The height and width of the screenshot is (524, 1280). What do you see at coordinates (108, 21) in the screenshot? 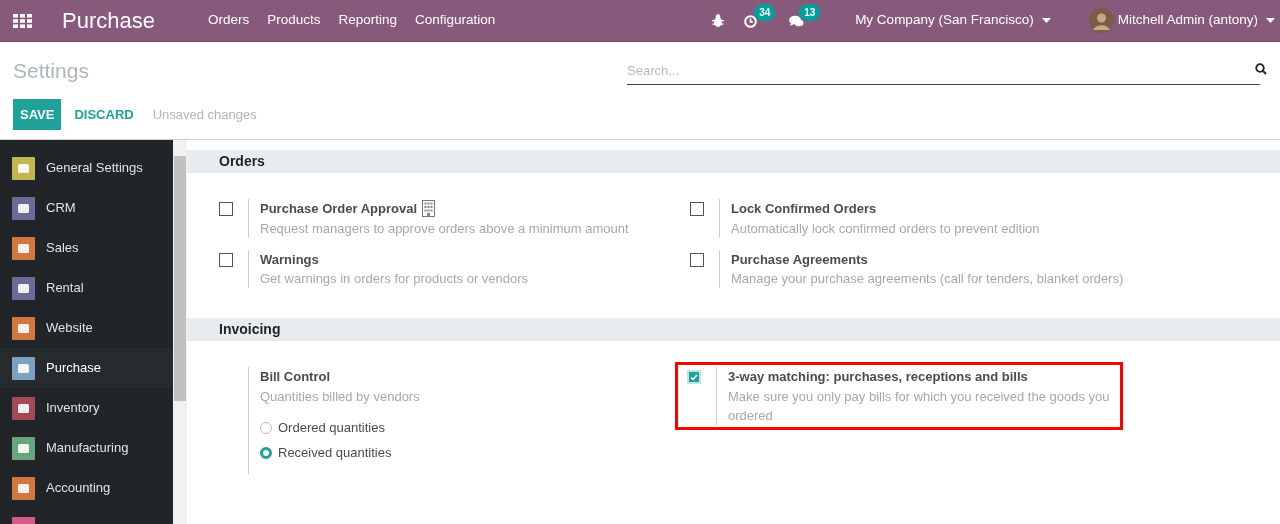
I see `app-title: Purchase` at bounding box center [108, 21].